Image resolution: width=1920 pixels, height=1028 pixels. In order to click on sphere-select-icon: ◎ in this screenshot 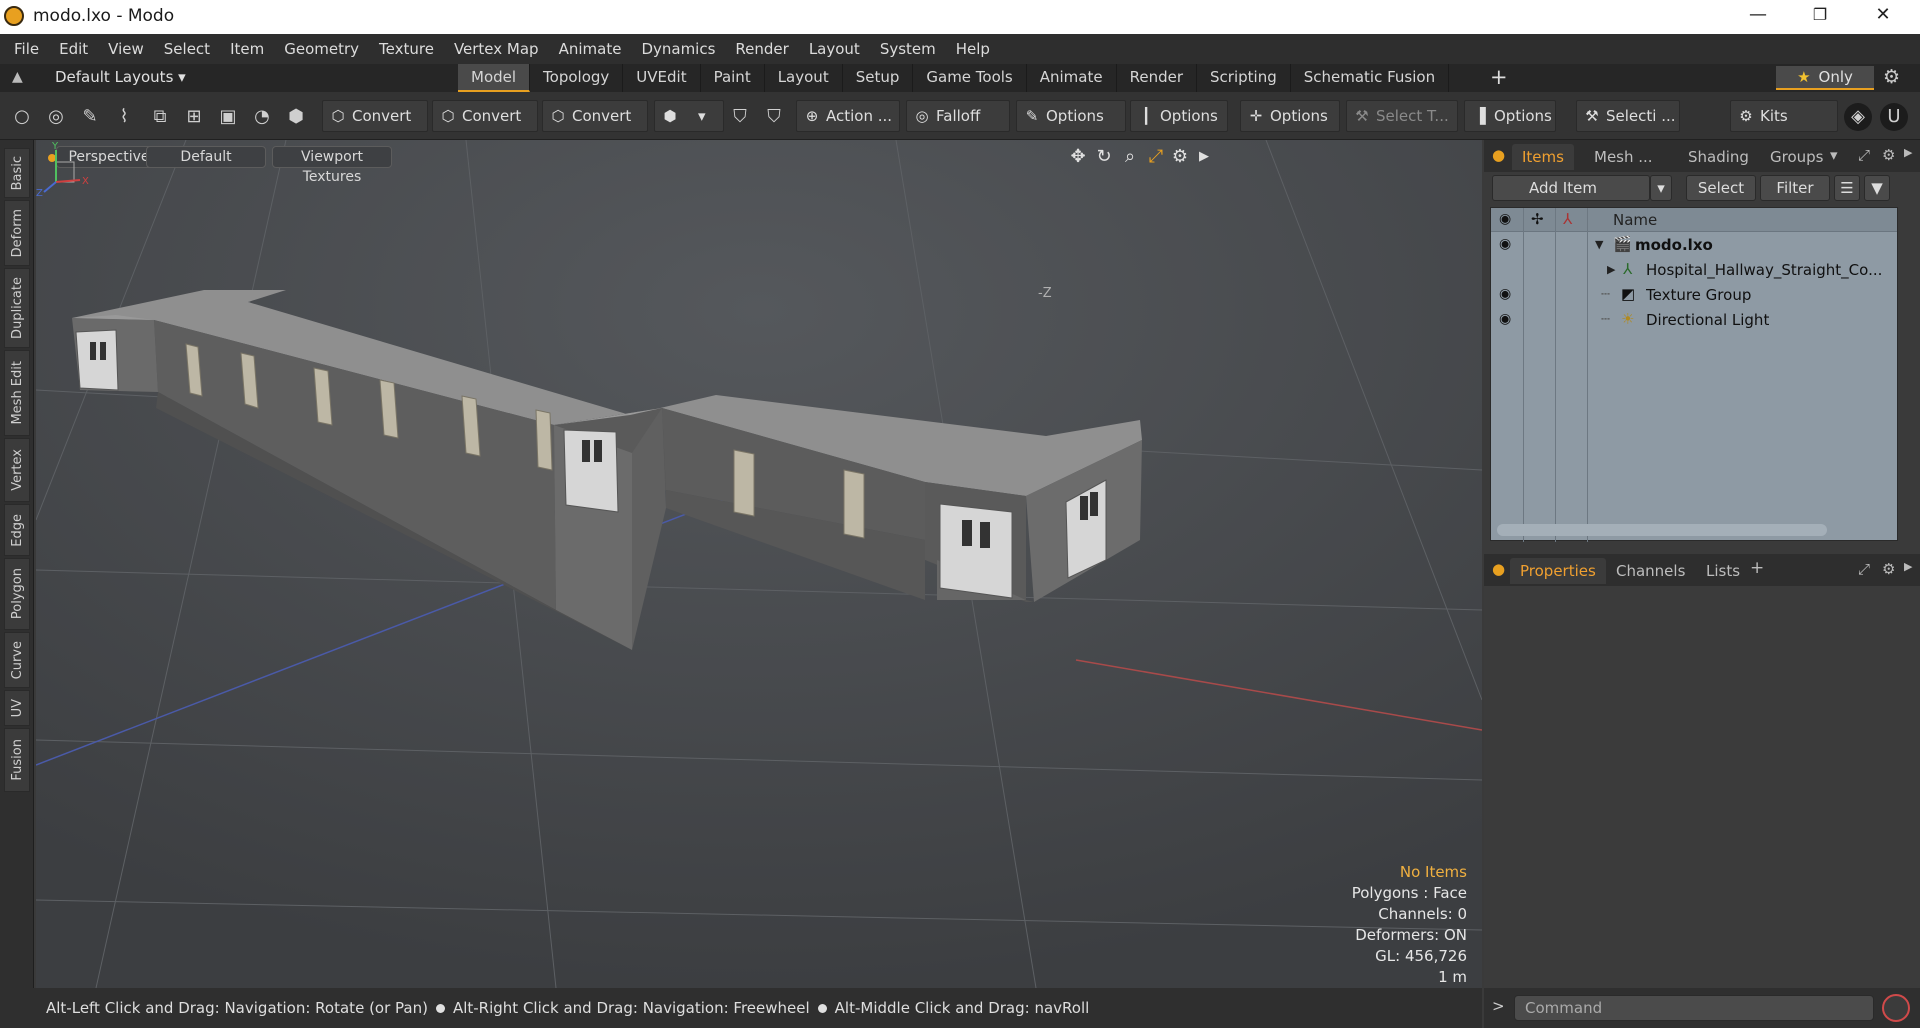, I will do `click(56, 117)`.